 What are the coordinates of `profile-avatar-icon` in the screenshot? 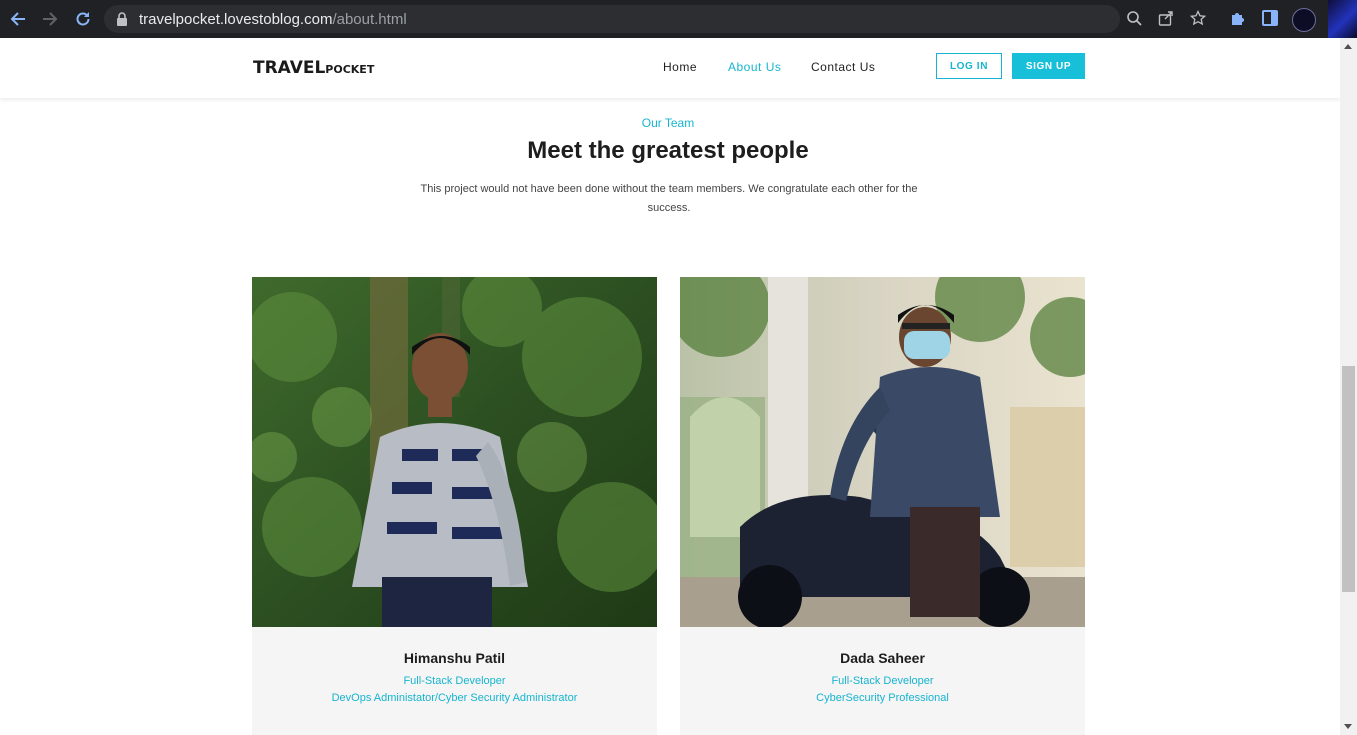 It's located at (1304, 20).